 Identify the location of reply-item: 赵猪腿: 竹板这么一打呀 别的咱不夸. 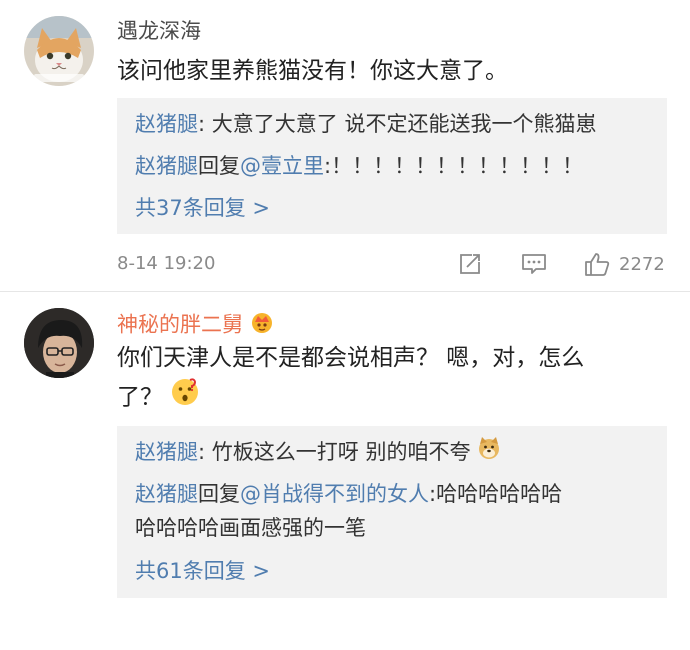
(395, 452).